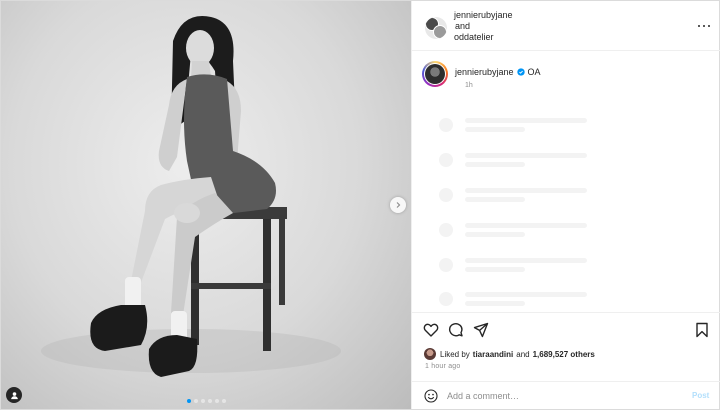 The width and height of the screenshot is (720, 410). Describe the element at coordinates (436, 28) in the screenshot. I see `collab-avatar` at that location.